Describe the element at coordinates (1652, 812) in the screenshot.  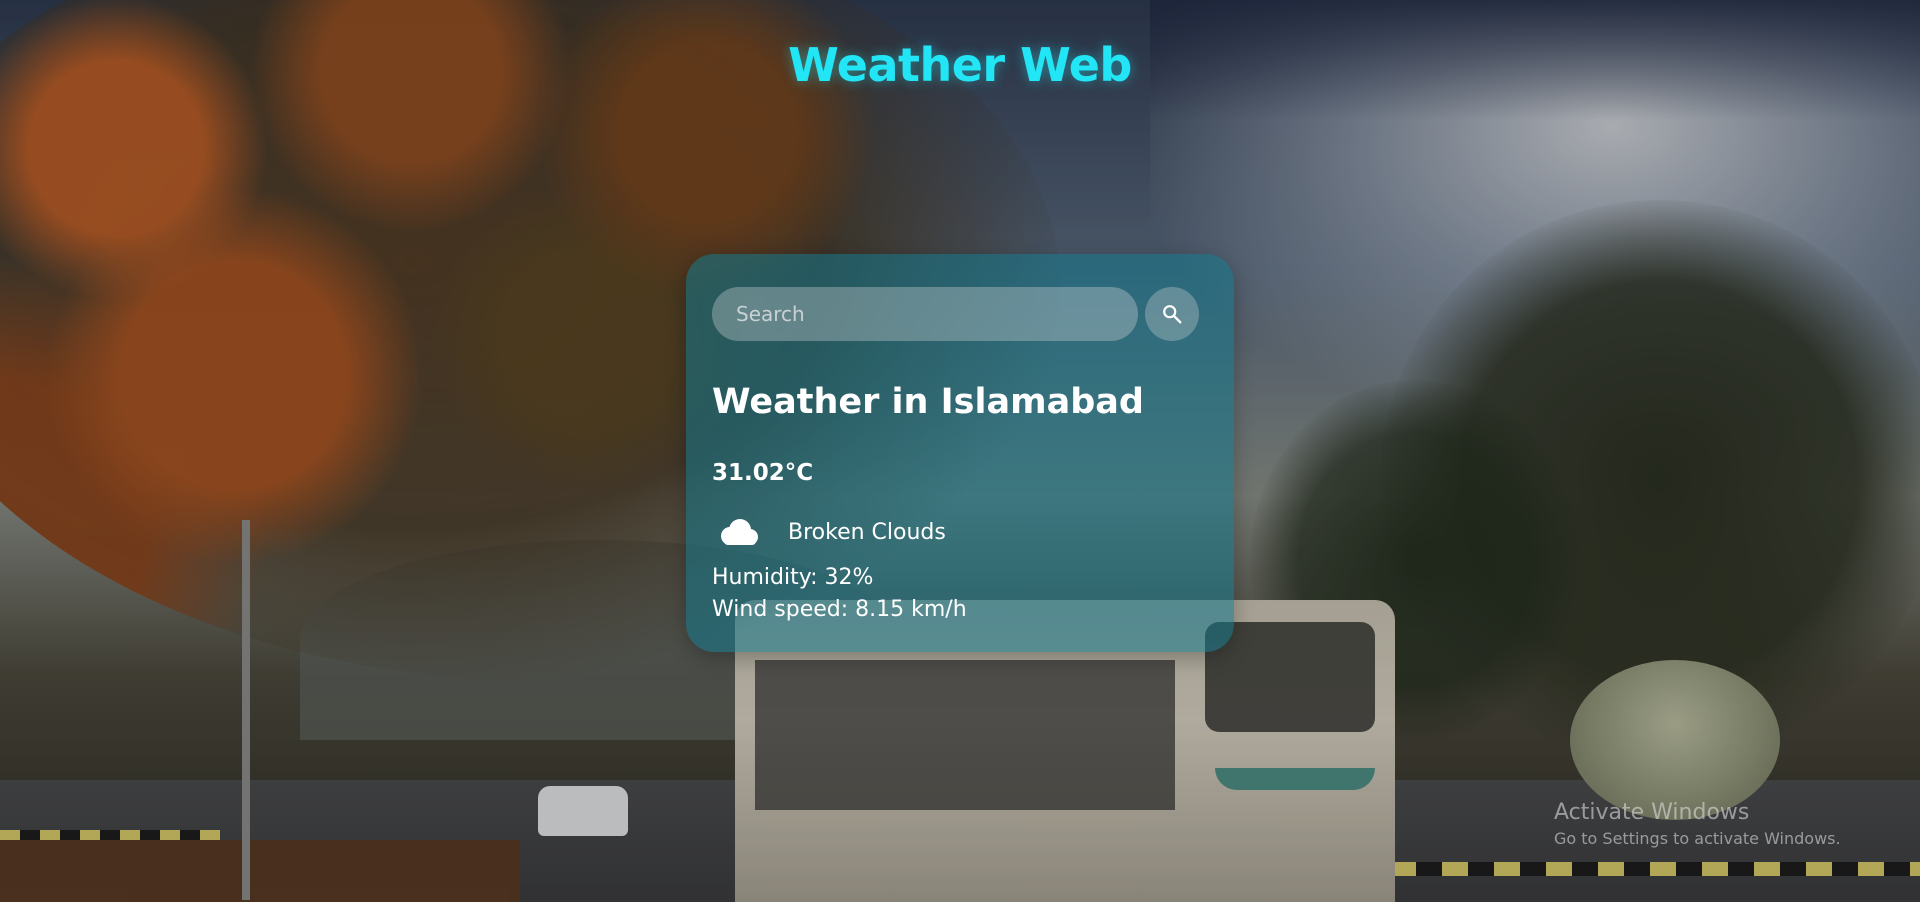
I see `watermark-title: Activate Windows` at that location.